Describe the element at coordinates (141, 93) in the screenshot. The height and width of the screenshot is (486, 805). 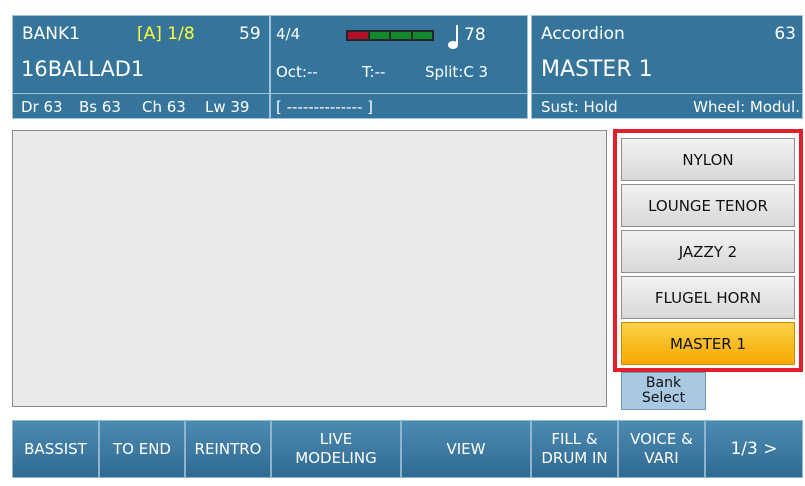
I see `style-separator` at that location.